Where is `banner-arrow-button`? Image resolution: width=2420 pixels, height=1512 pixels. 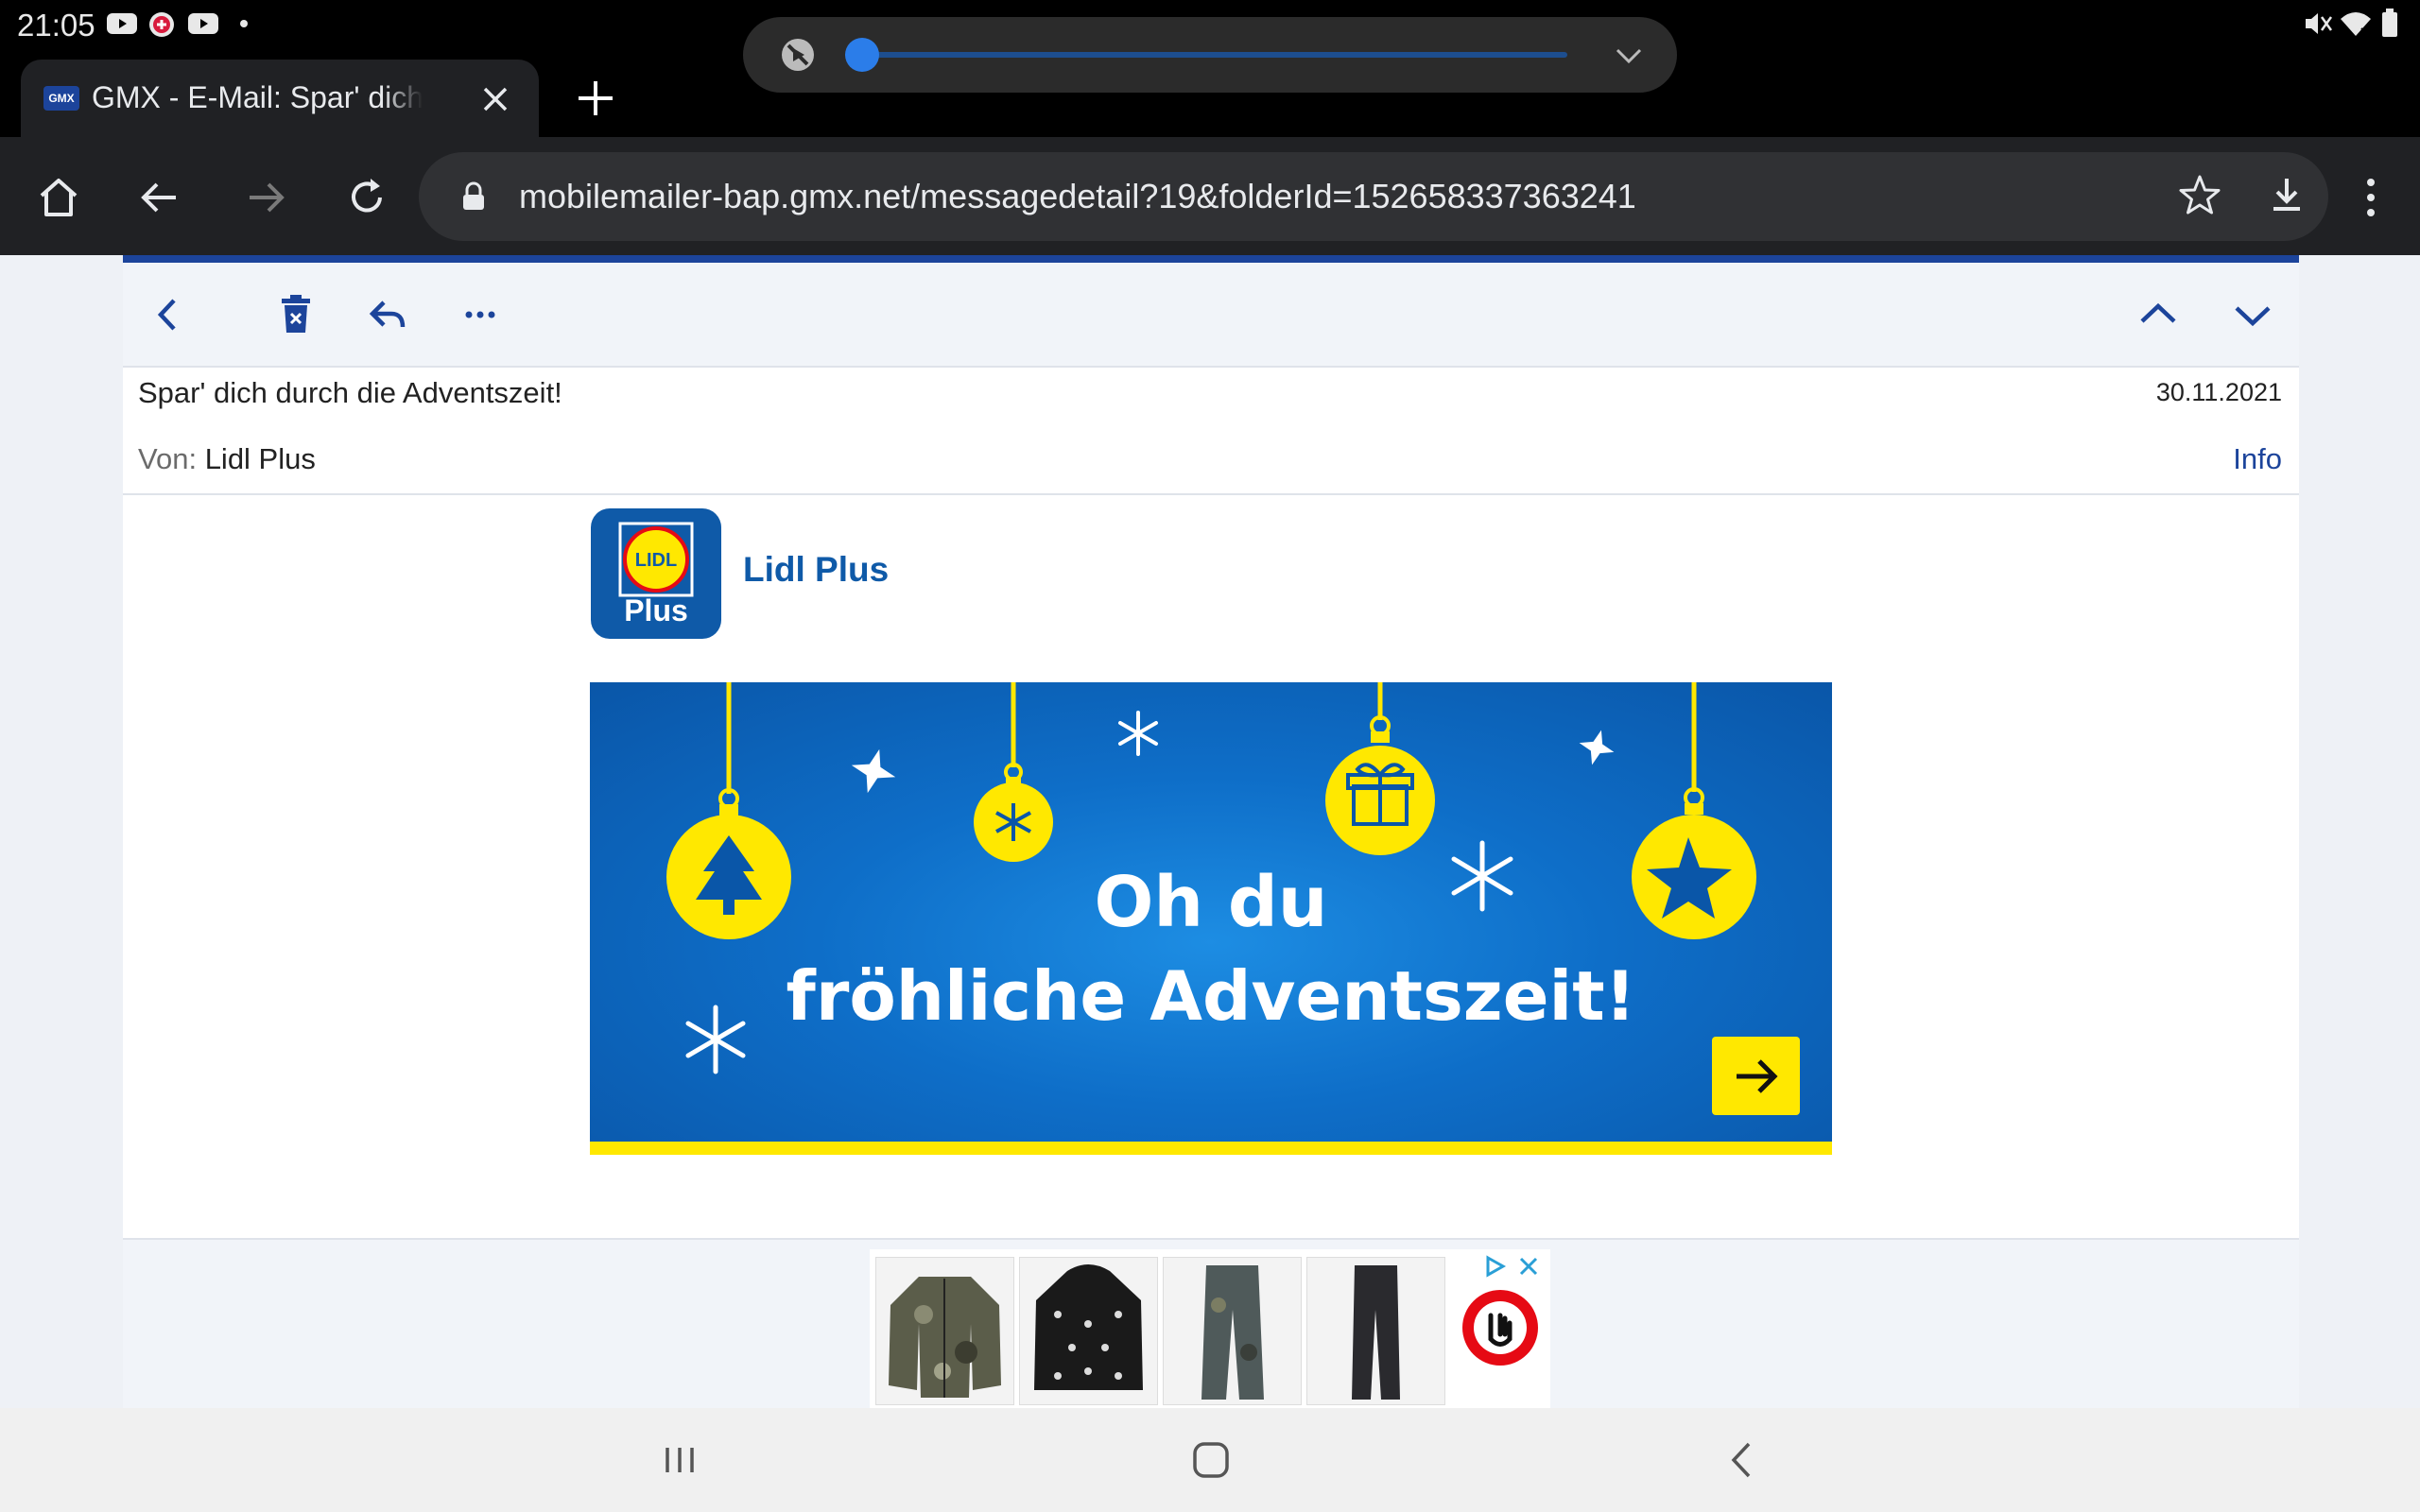 banner-arrow-button is located at coordinates (1756, 1076).